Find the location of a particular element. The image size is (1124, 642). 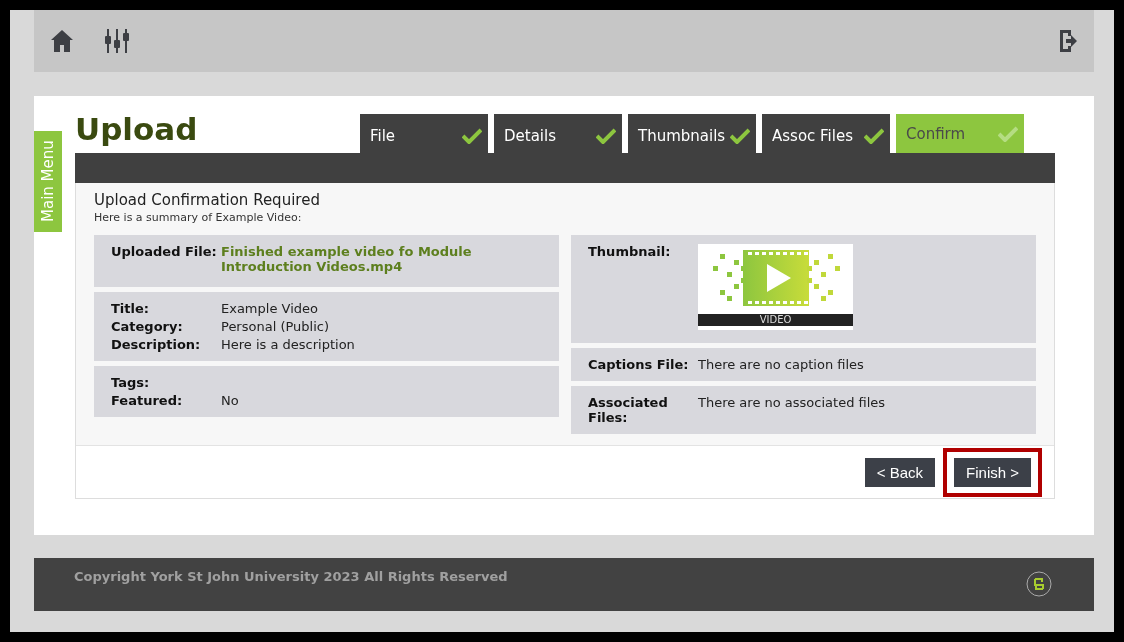

field-value: Finished example video fo Module Introduction Videos.mp4 is located at coordinates (347, 260).